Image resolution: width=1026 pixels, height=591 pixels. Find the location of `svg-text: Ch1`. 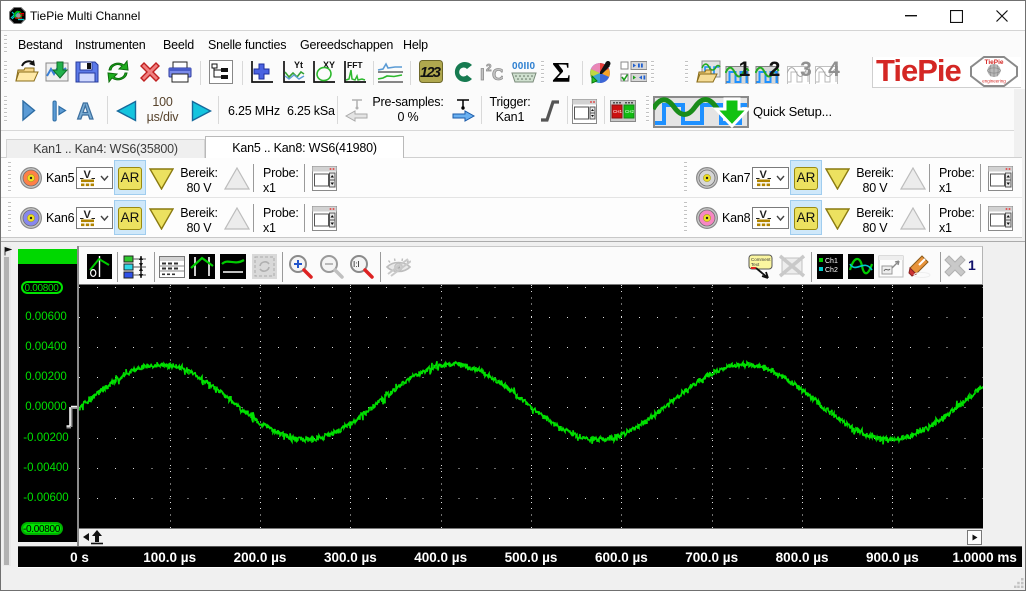

svg-text: Ch1 is located at coordinates (831, 261).